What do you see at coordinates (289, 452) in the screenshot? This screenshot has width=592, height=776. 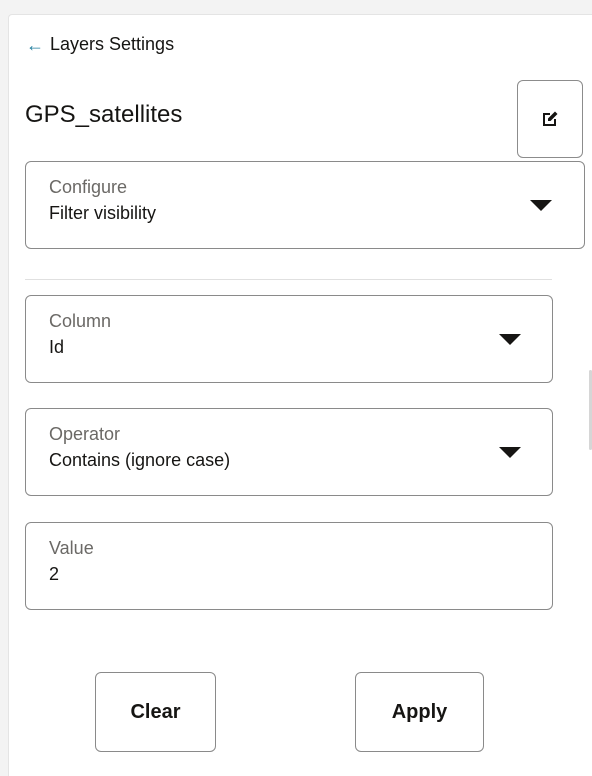 I see `operator-select: Operator Contains (ignore case)` at bounding box center [289, 452].